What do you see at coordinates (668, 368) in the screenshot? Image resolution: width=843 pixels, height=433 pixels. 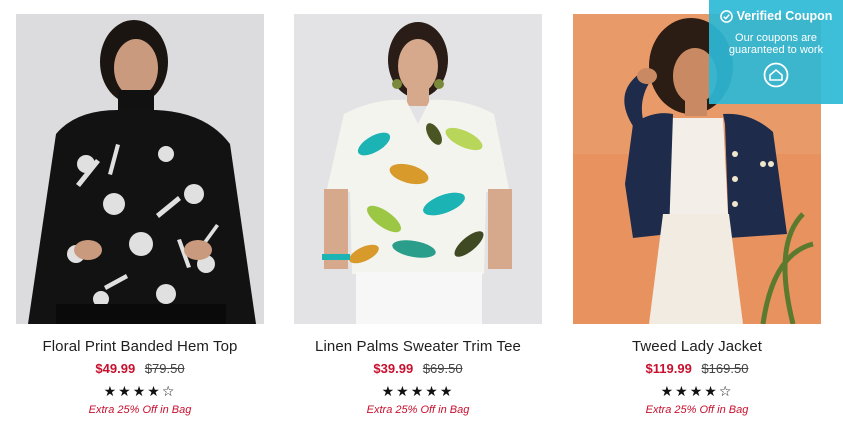 I see `sale-price: $119.99` at bounding box center [668, 368].